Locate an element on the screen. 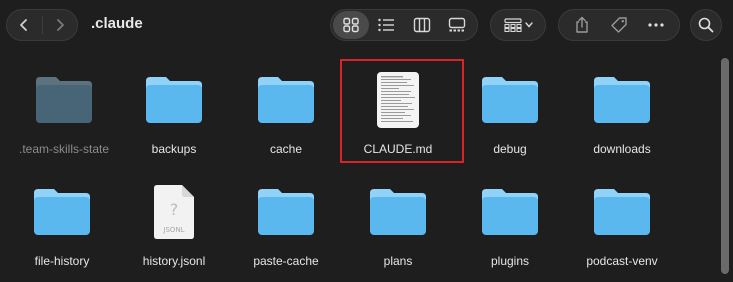 This screenshot has width=733, height=282. file-item: ? JSONL history.jsonl is located at coordinates (174, 232).